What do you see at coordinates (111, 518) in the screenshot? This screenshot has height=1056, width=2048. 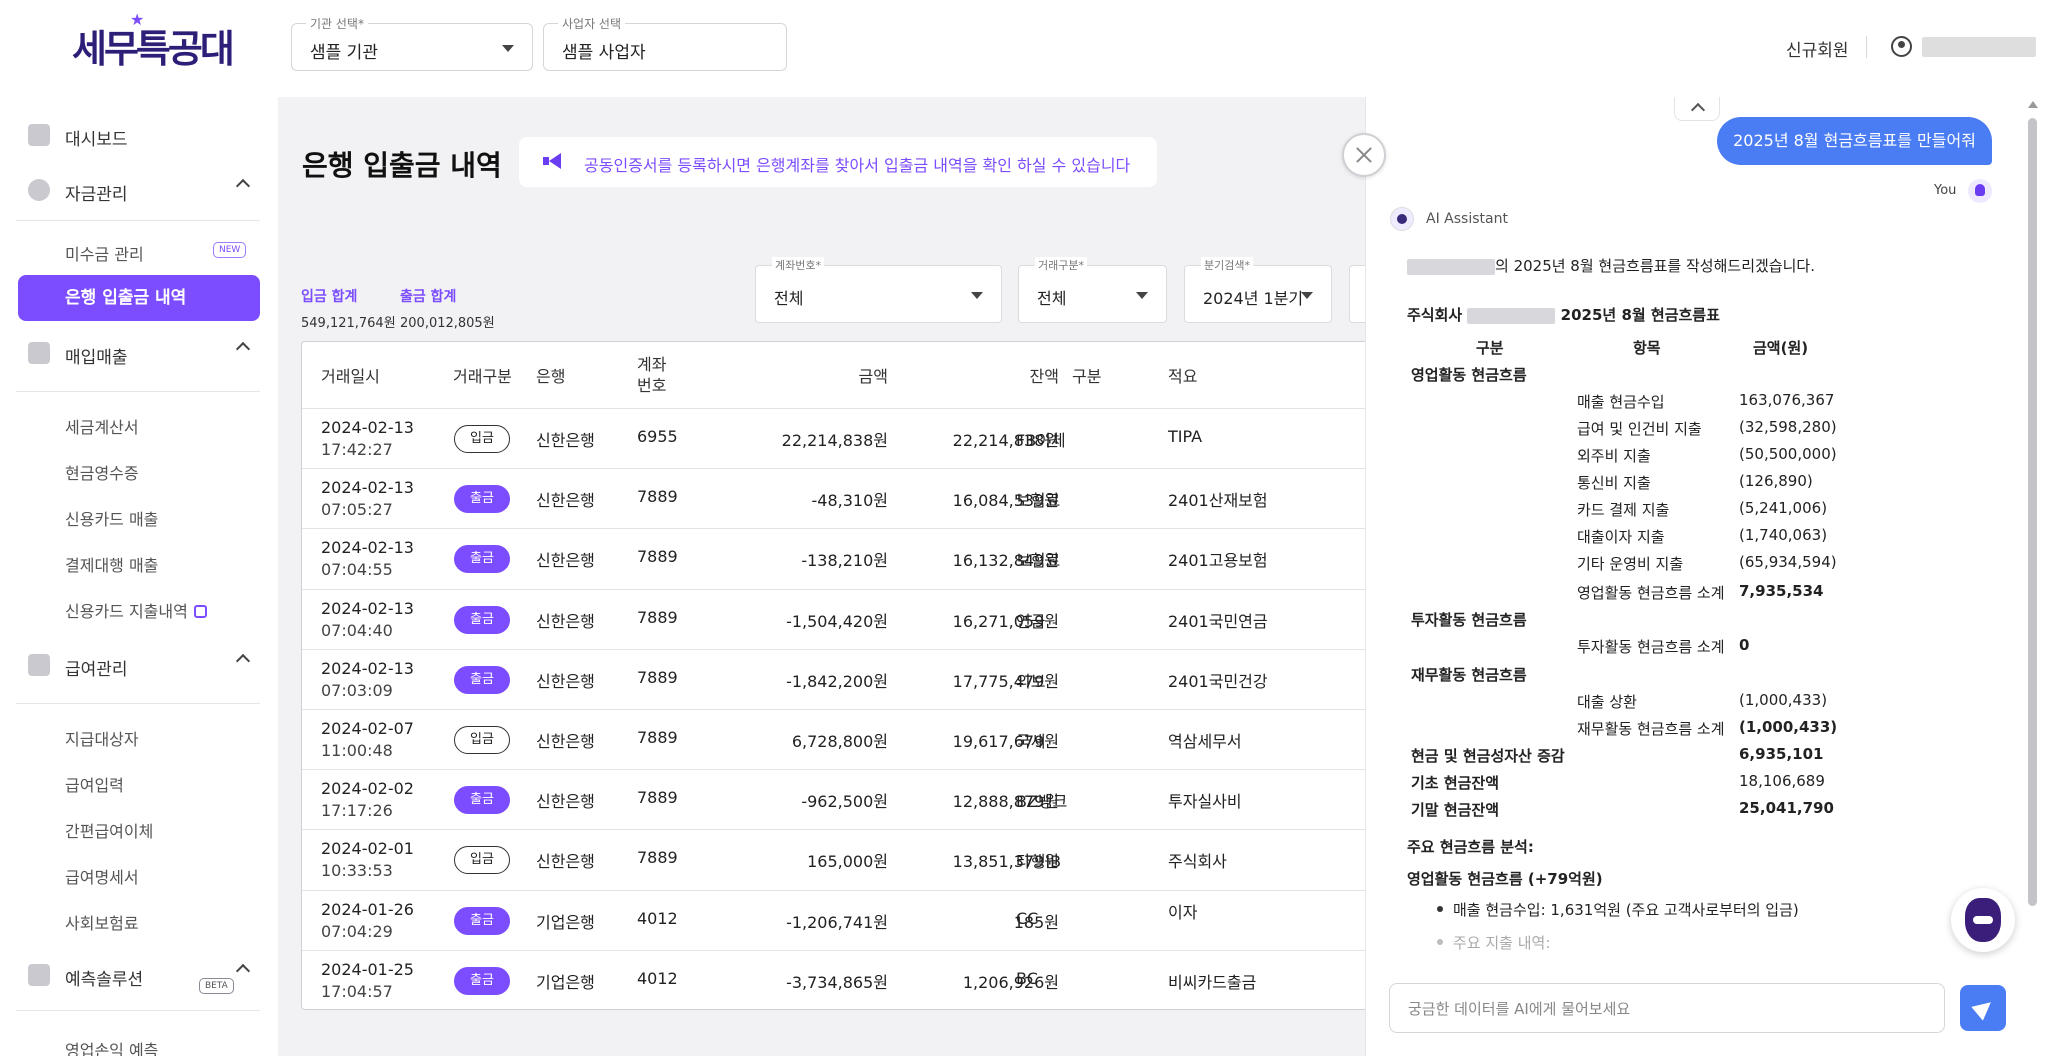 I see `sidebar-item-card-sales: 신용카드 매출` at bounding box center [111, 518].